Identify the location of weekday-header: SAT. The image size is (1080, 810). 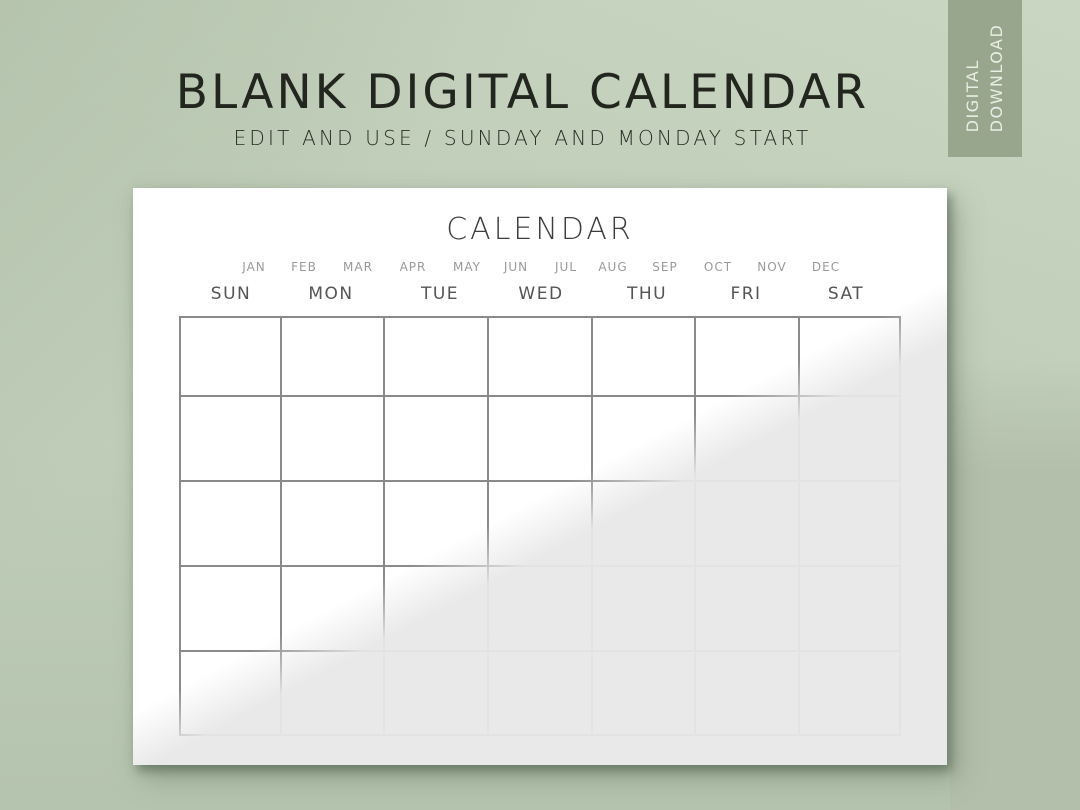
(846, 294).